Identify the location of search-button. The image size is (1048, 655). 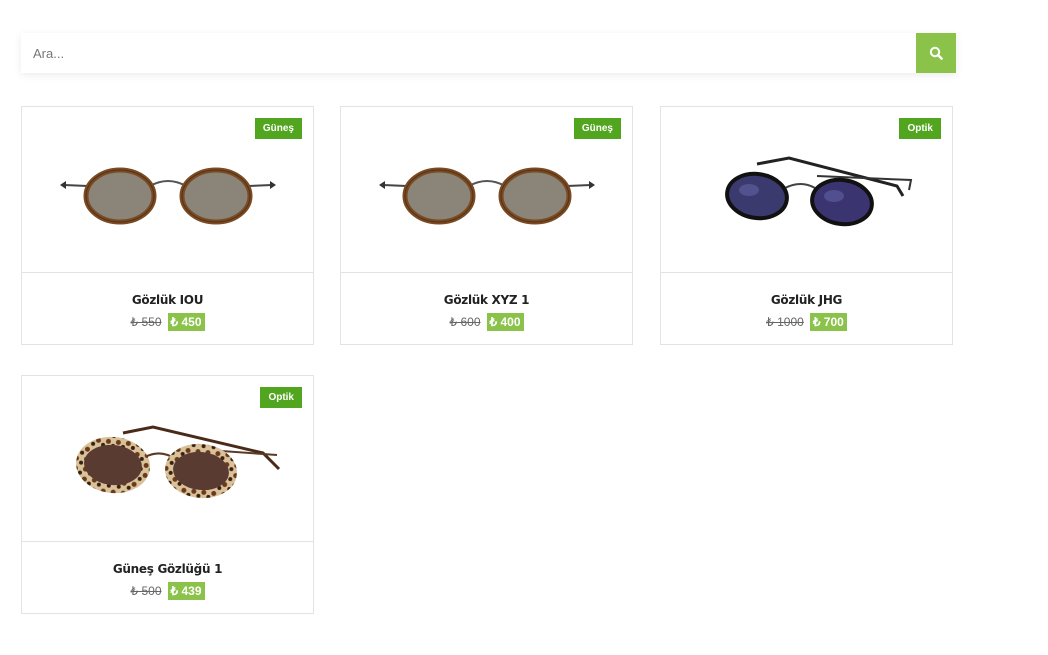
(936, 53).